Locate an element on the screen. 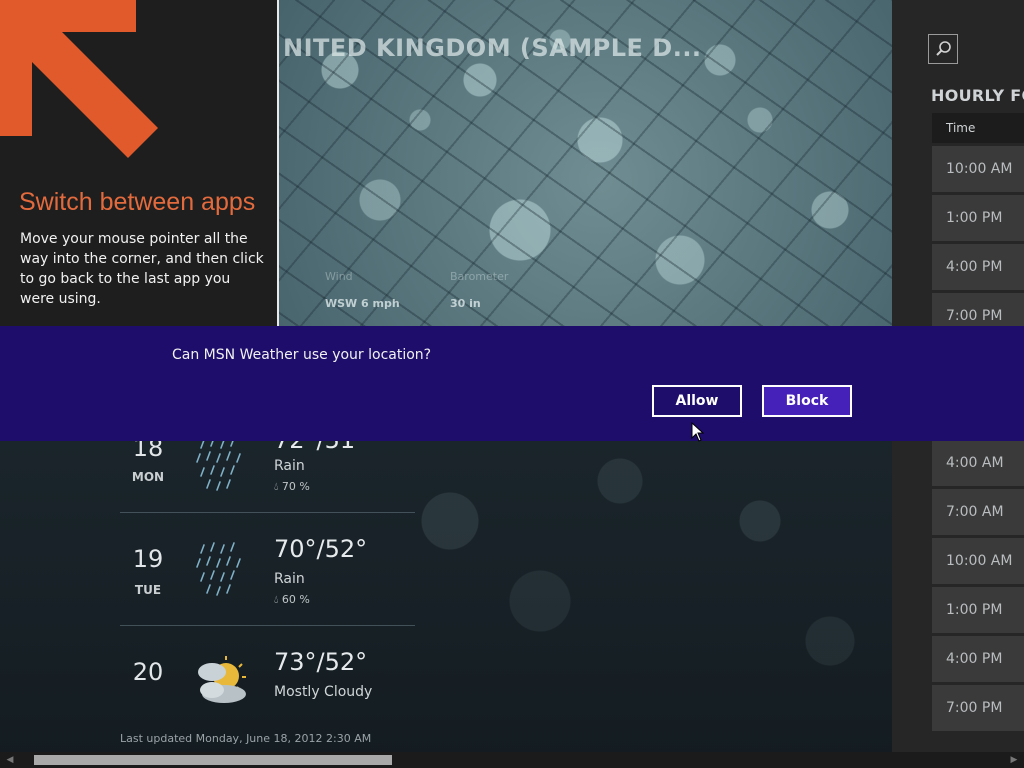  wind-label: Wind is located at coordinates (339, 276).